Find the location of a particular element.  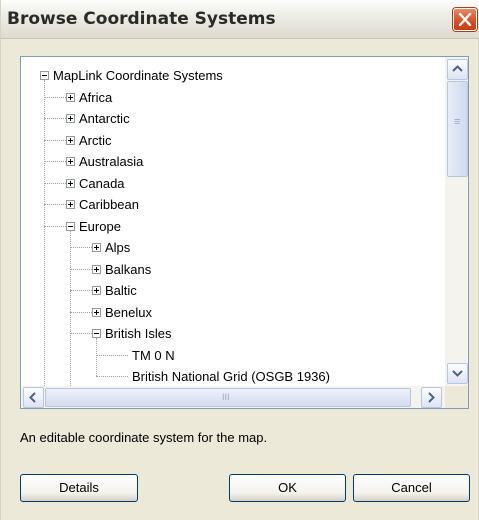

close-icon is located at coordinates (465, 19).